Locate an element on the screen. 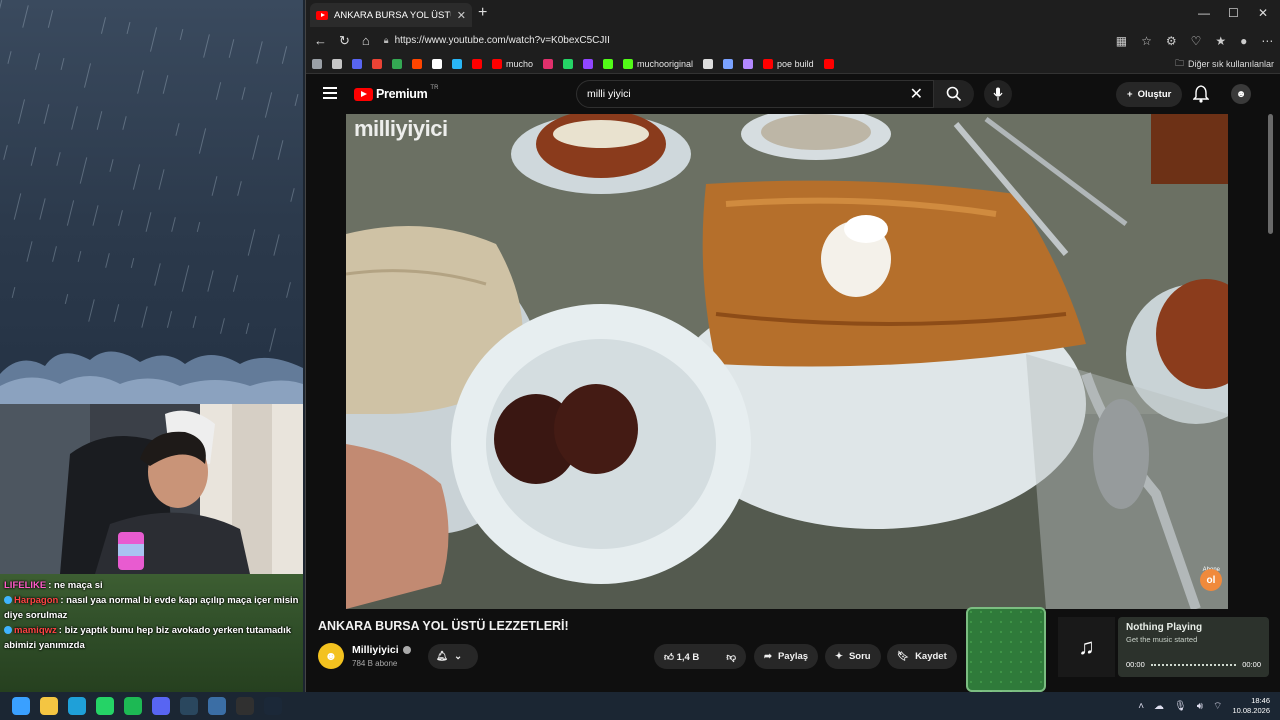 This screenshot has height=720, width=1280. chat-username: LIFELIKE is located at coordinates (25, 585).